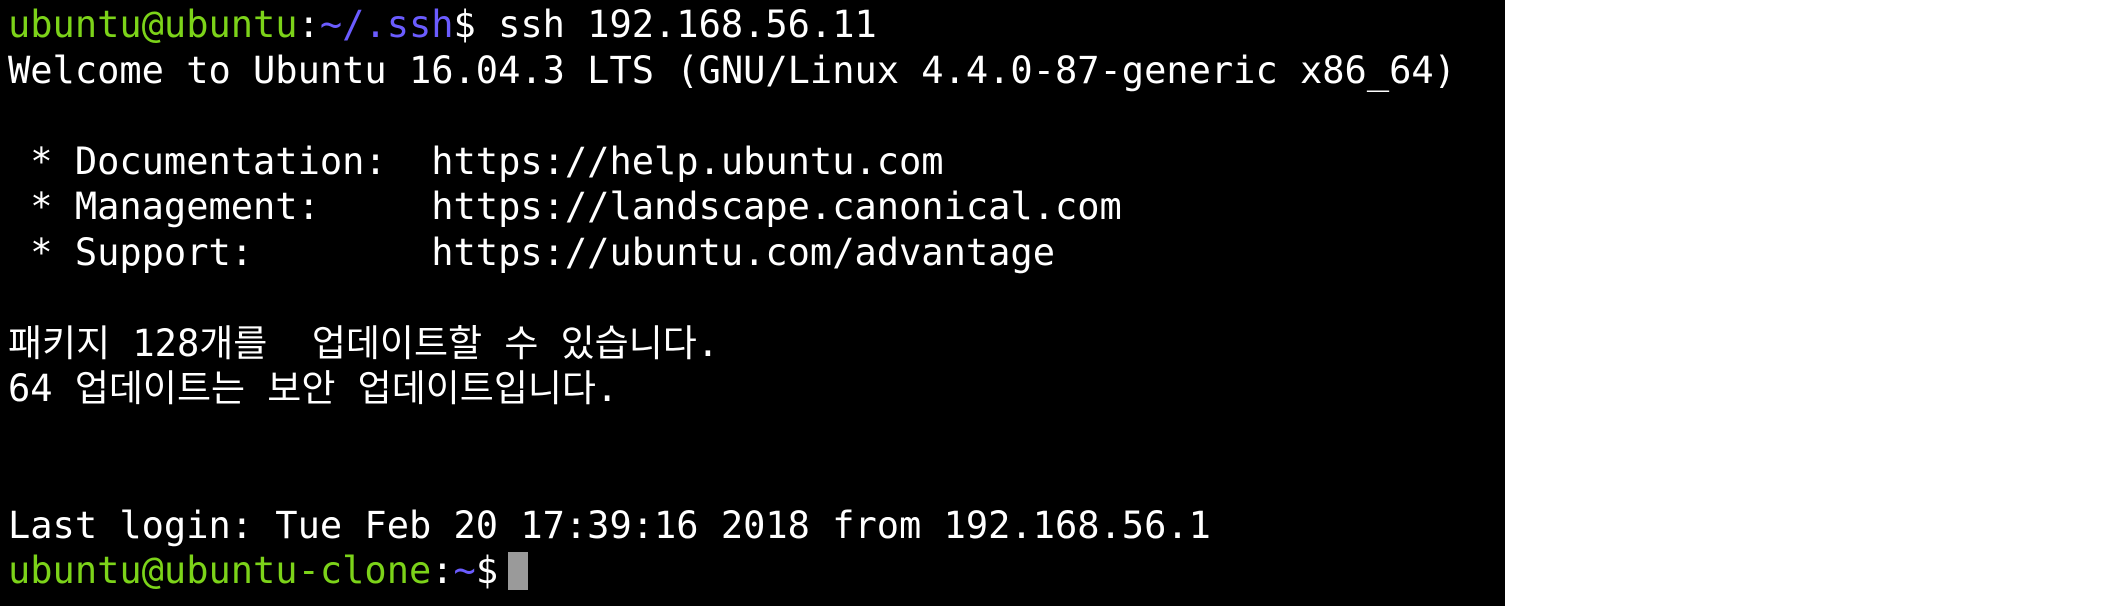 The width and height of the screenshot is (2109, 606). I want to click on ssh-command: ssh 192.168.56.11, so click(676, 24).